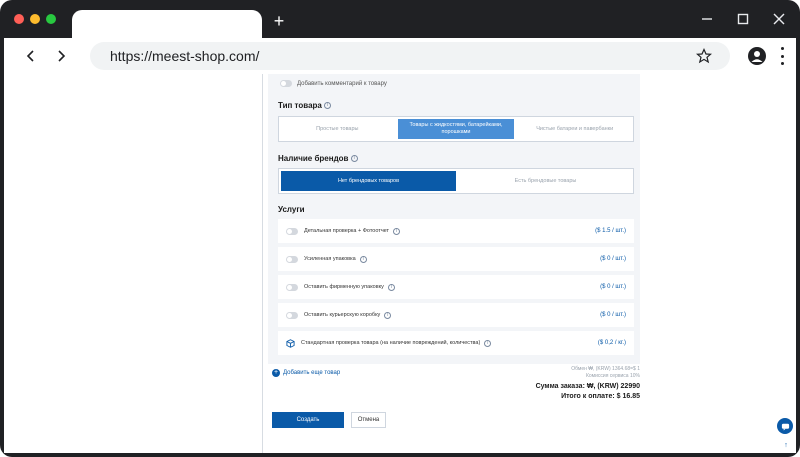 Image resolution: width=800 pixels, height=457 pixels. Describe the element at coordinates (19, 19) in the screenshot. I see `close-light-icon` at that location.